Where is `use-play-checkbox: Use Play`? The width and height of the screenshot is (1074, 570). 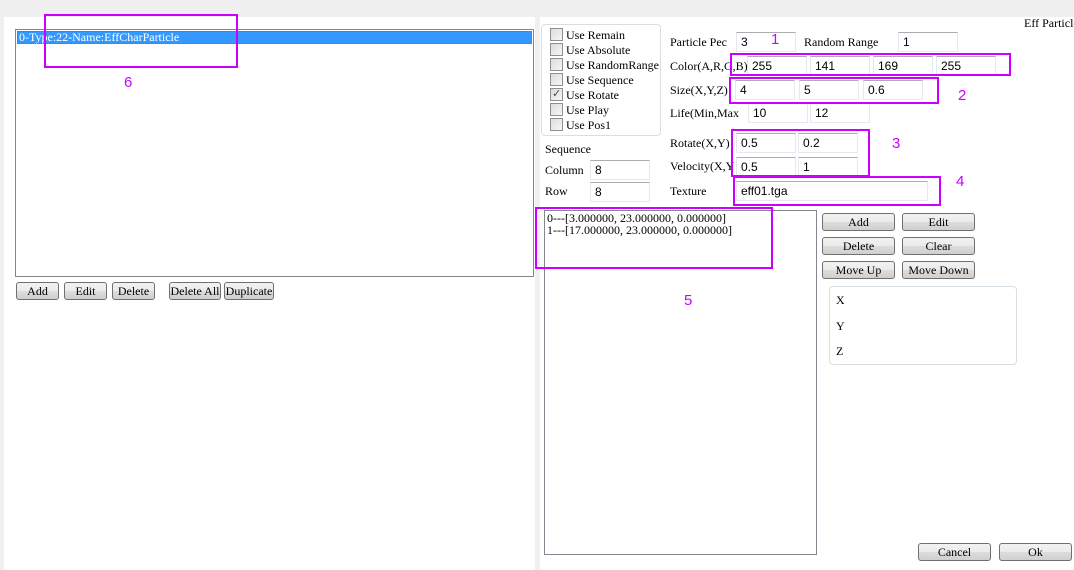
use-play-checkbox: Use Play is located at coordinates (579, 110).